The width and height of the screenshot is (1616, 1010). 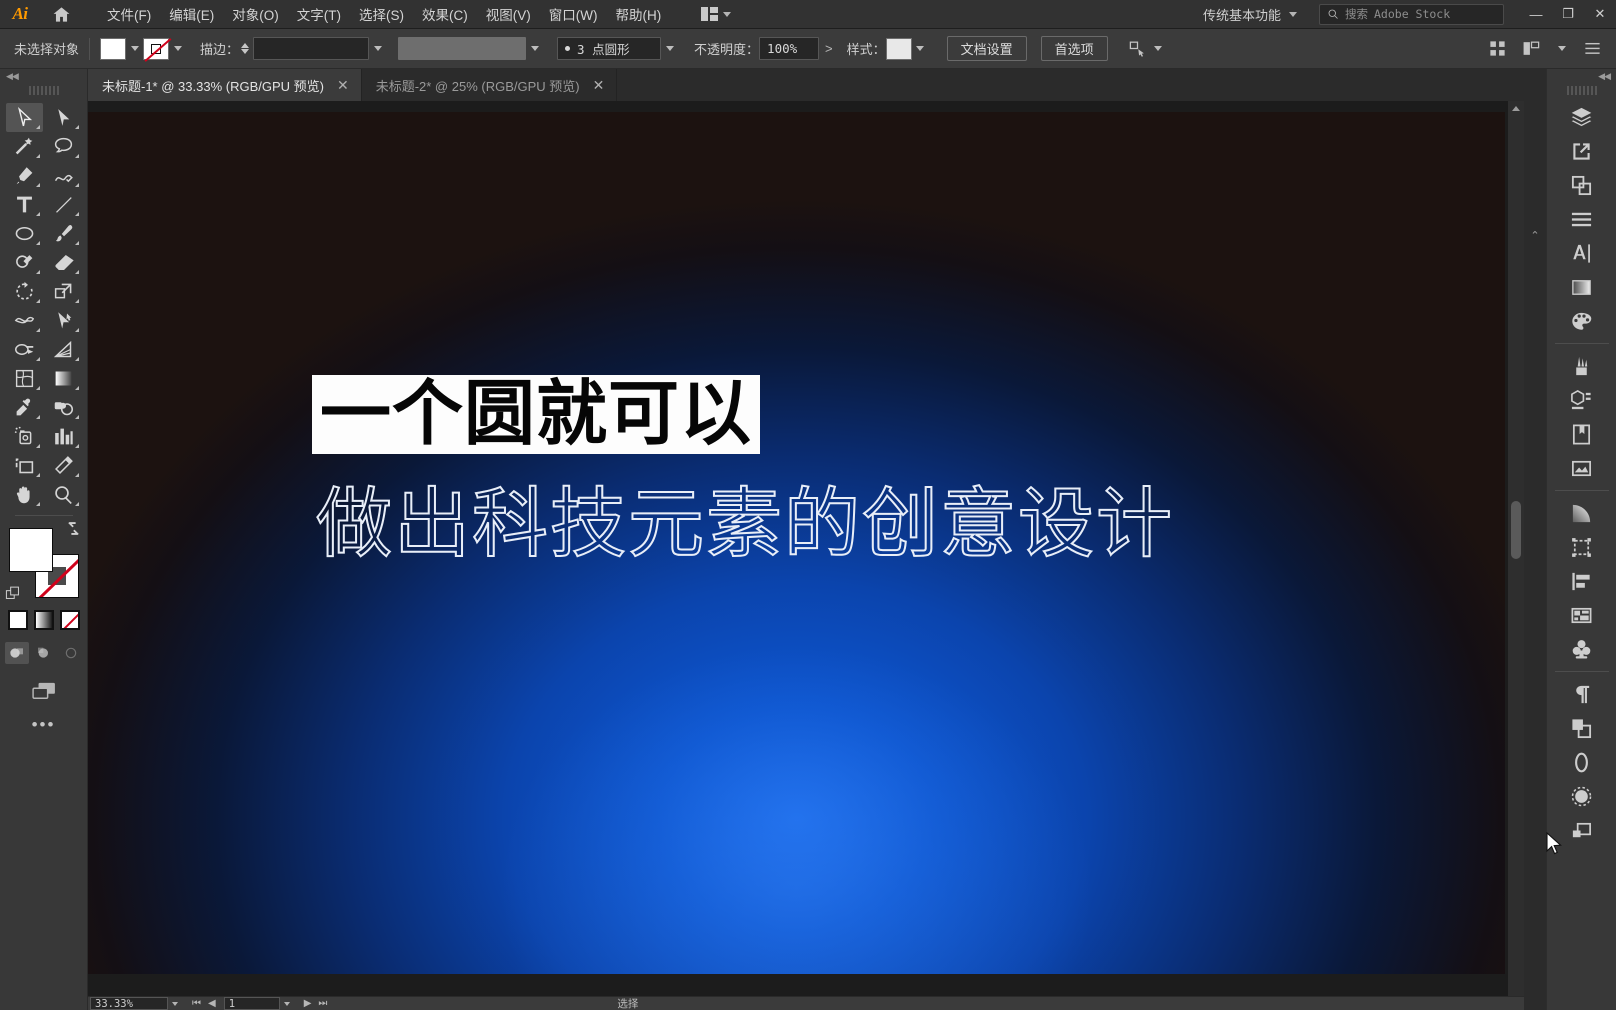 What do you see at coordinates (1531, 49) in the screenshot?
I see `arrange-documents-panel-icon` at bounding box center [1531, 49].